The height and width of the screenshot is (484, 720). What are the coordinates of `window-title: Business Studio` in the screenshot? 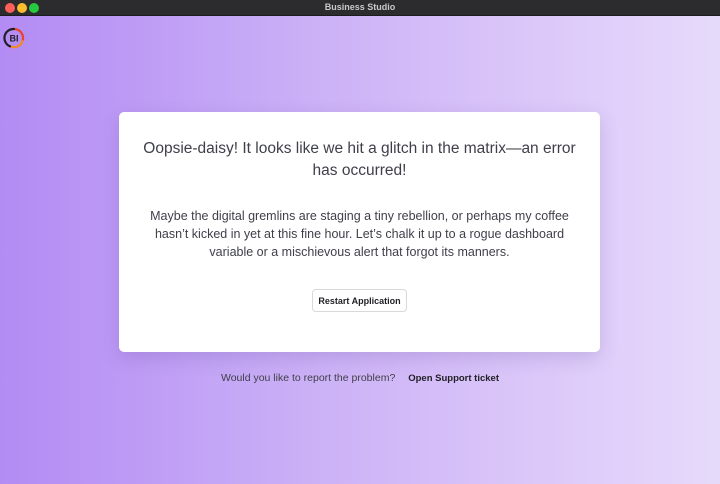 It's located at (360, 7).